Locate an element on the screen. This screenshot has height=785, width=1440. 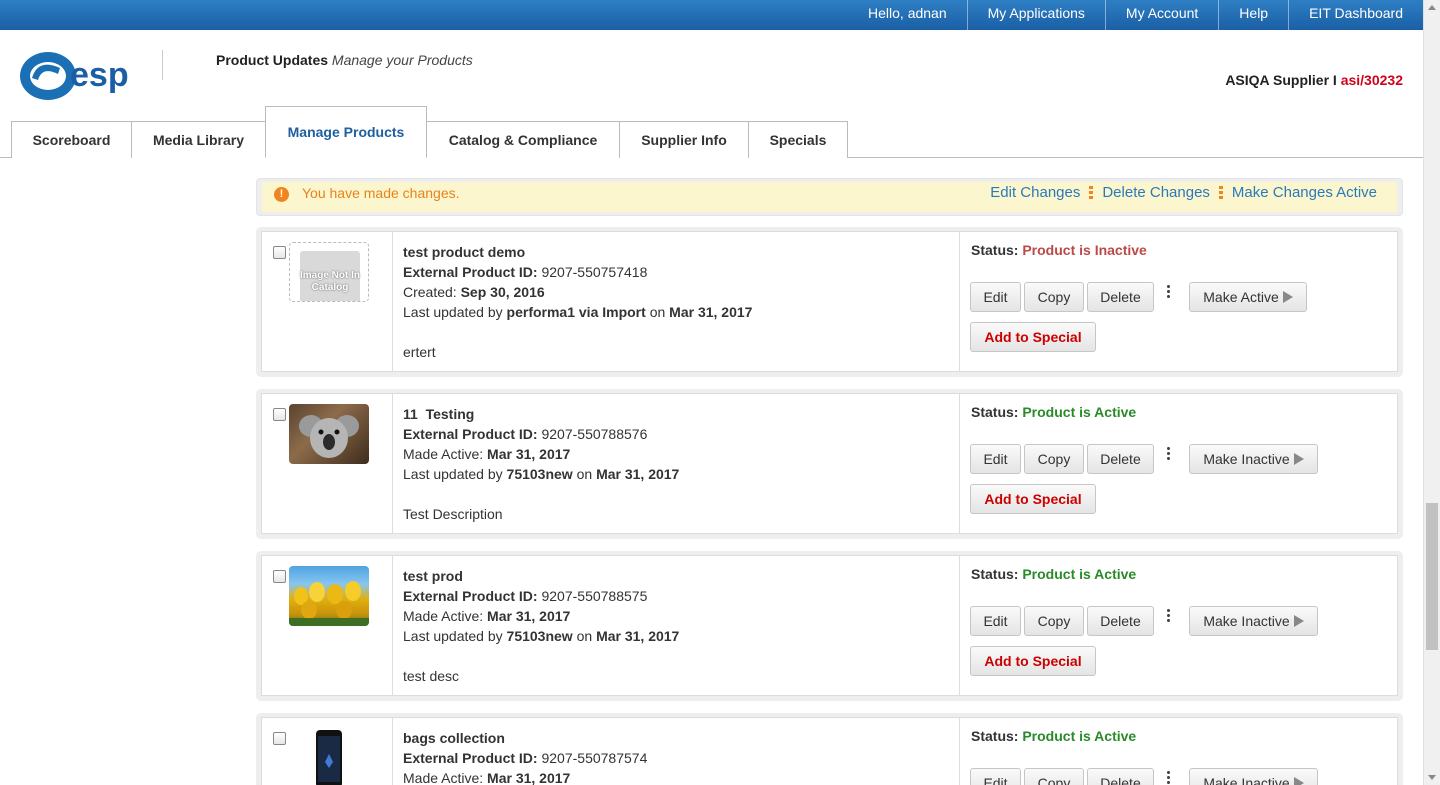
scroll-up-arrow-icon is located at coordinates (1432, 7).